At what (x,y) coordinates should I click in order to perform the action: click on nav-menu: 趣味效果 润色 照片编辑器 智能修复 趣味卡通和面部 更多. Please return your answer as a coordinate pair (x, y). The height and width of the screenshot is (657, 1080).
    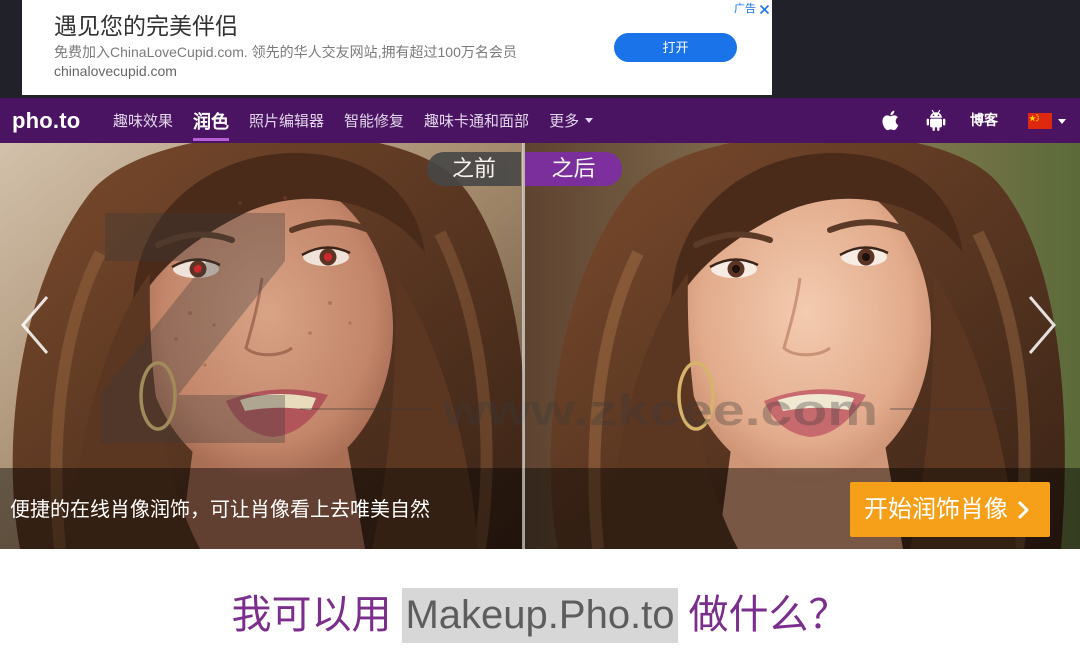
    Looking at the image, I should click on (353, 120).